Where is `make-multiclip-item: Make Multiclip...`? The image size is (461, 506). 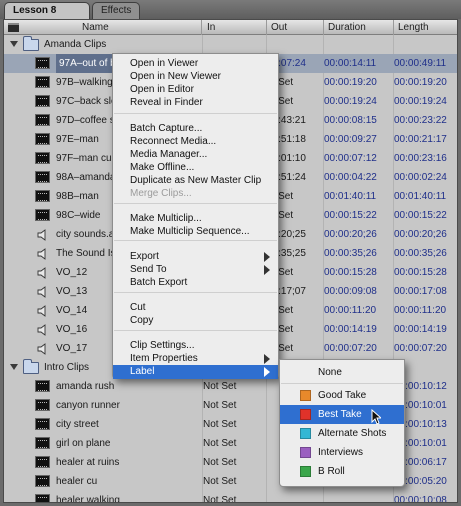 make-multiclip-item: Make Multiclip... is located at coordinates (195, 218).